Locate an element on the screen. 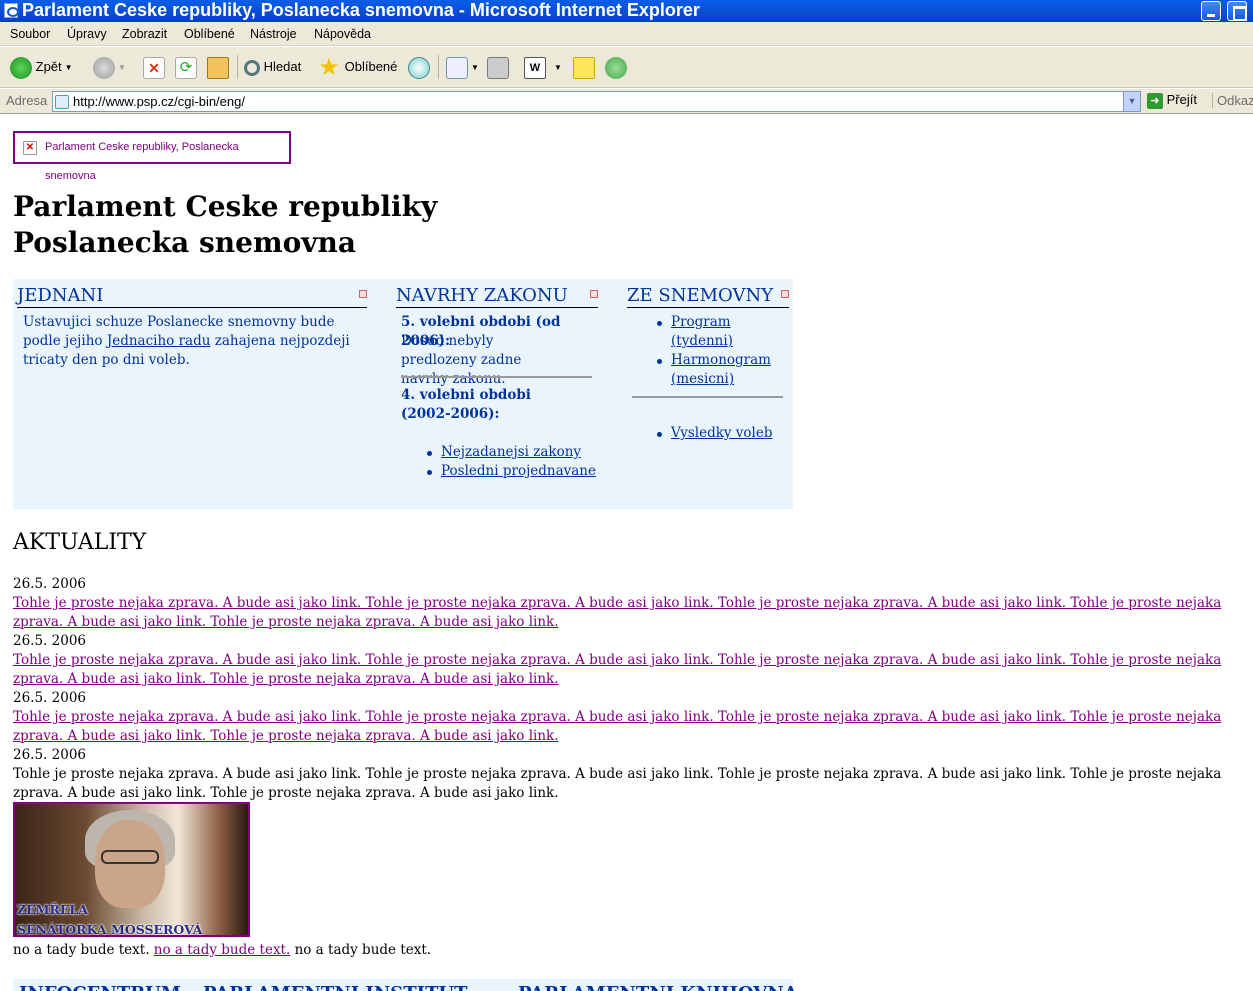 This screenshot has height=991, width=1253. list-item: Nejzadanejsi zakony is located at coordinates (510, 452).